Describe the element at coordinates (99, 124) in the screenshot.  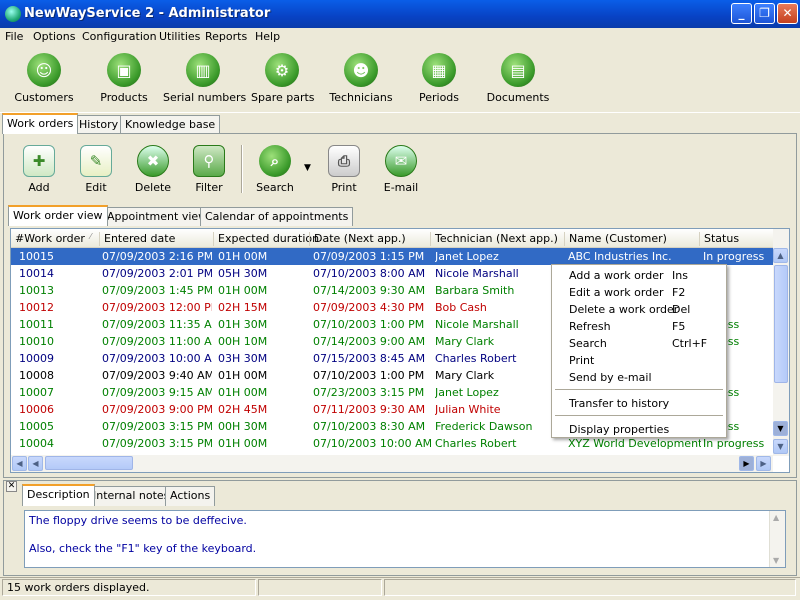
I see `tab-history: History` at that location.